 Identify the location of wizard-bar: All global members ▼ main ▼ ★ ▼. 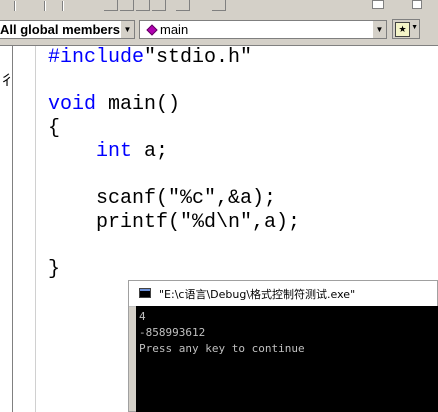
(219, 29).